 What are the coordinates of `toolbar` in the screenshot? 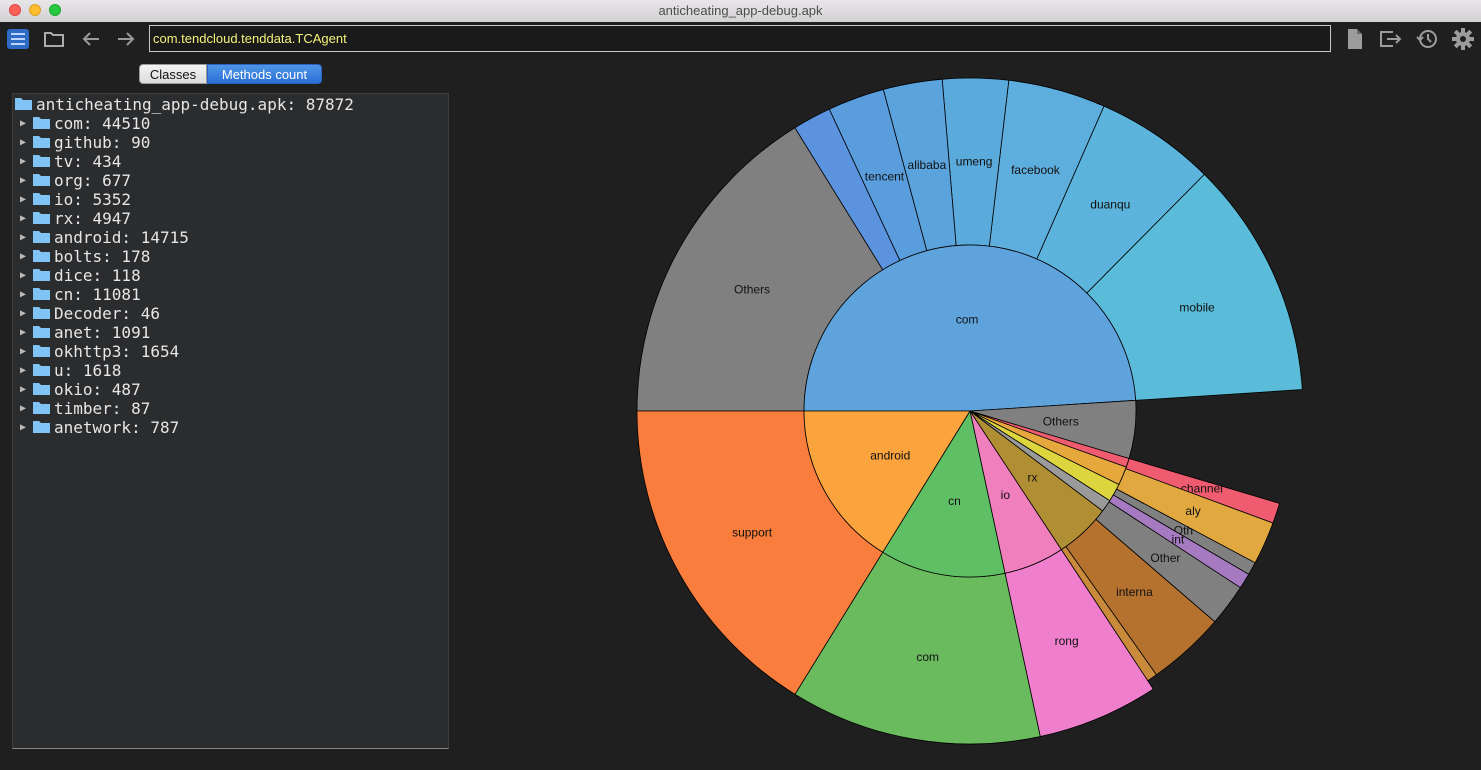 It's located at (740, 40).